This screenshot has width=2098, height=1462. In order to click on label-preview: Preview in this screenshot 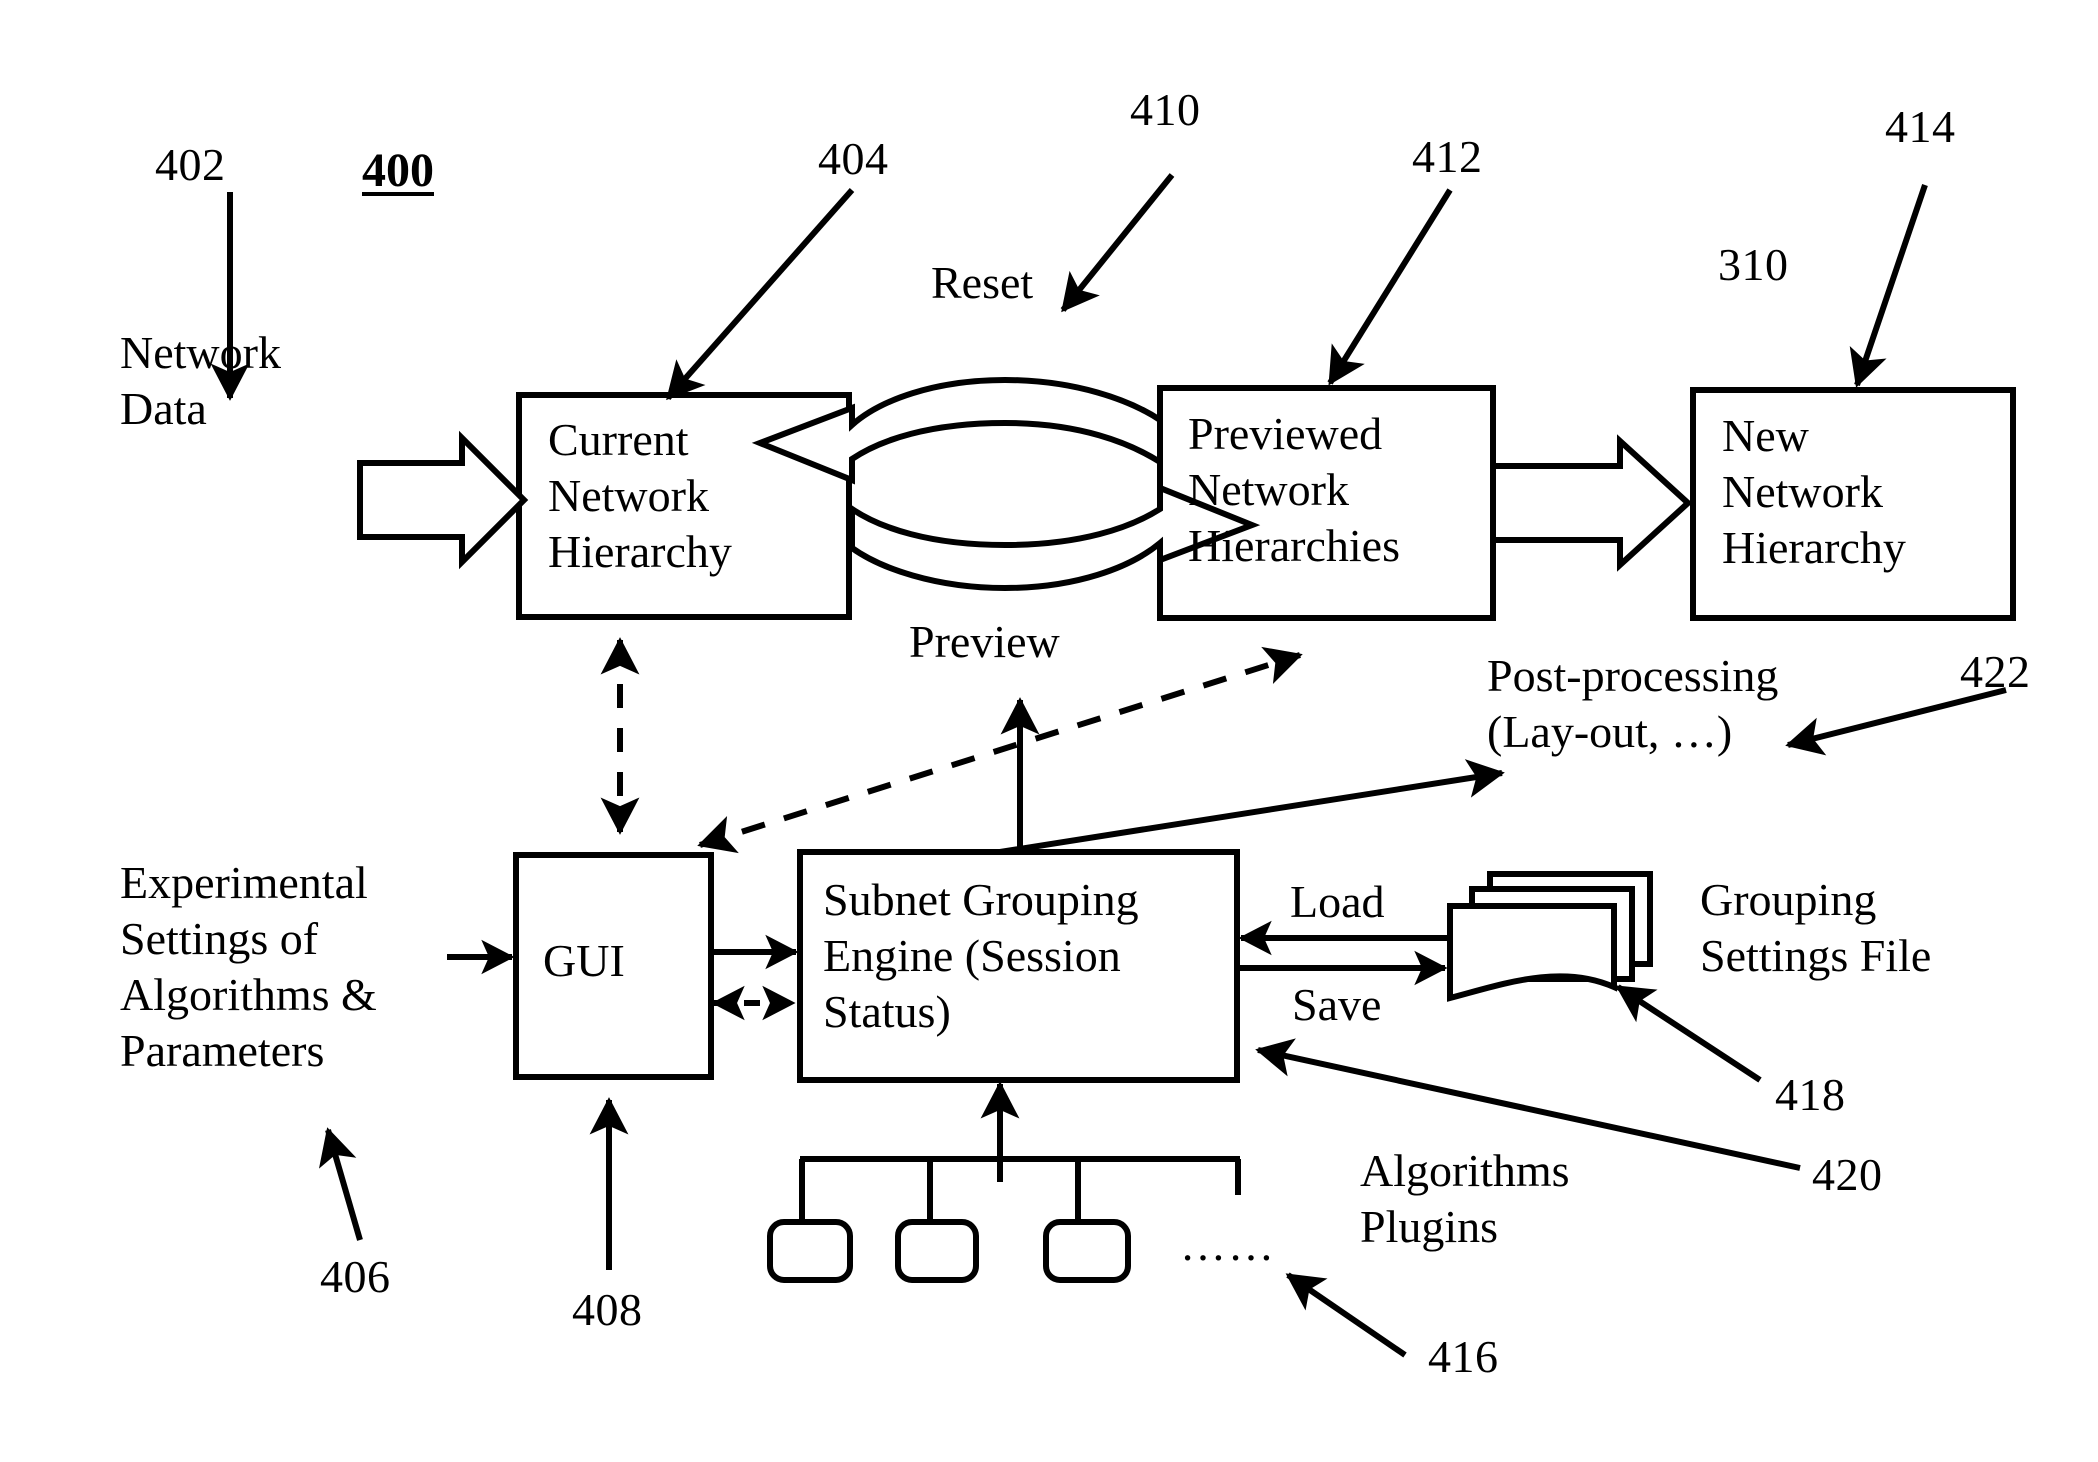, I will do `click(984, 641)`.